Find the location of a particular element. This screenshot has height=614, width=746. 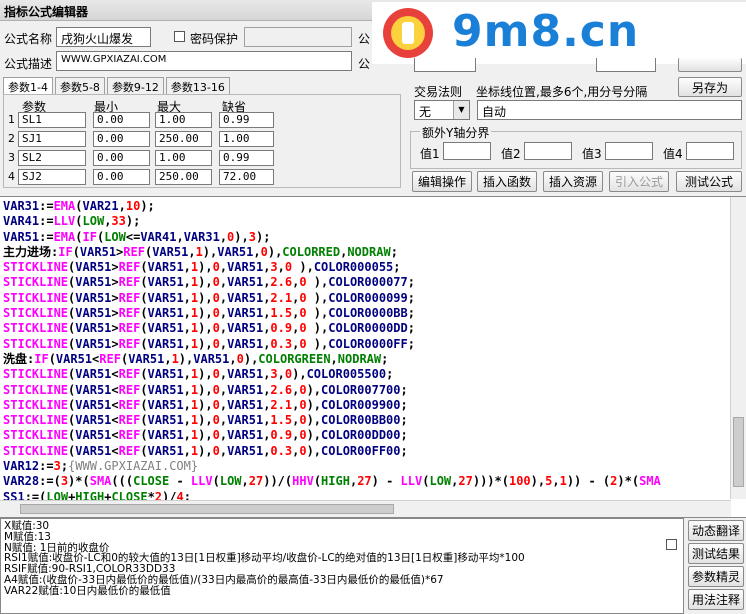

desc-label: 公式描述 is located at coordinates (28, 64).